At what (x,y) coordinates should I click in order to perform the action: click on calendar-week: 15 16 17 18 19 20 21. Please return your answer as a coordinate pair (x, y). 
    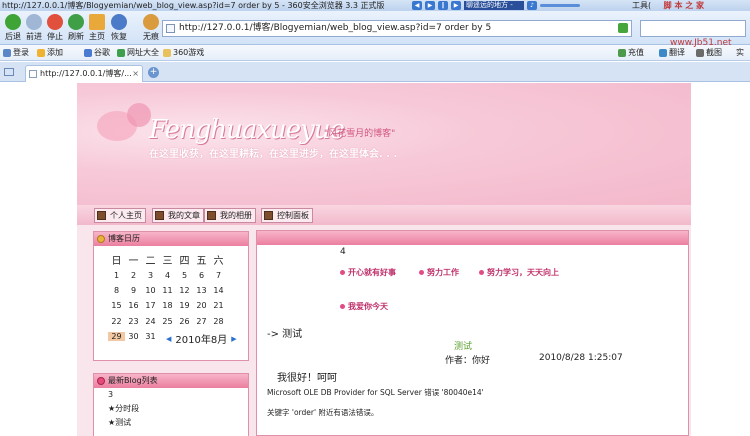
    Looking at the image, I should click on (168, 305).